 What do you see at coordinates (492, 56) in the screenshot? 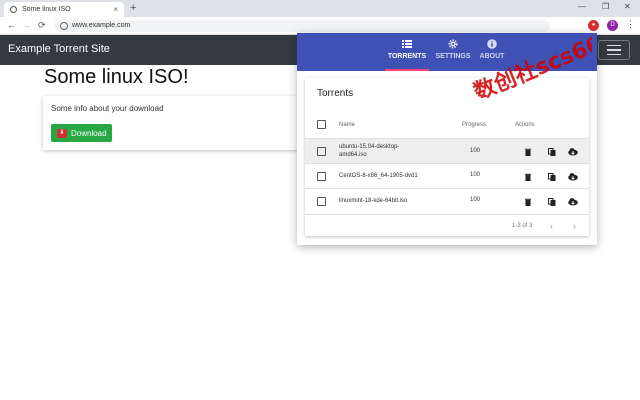
I see `tab-about-label: ABOUT` at bounding box center [492, 56].